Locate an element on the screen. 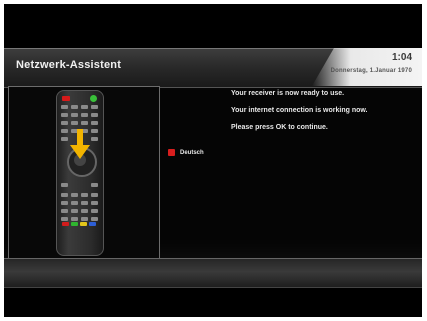 The image size is (427, 321). message-internet: Your internet connection is working now. is located at coordinates (299, 110).